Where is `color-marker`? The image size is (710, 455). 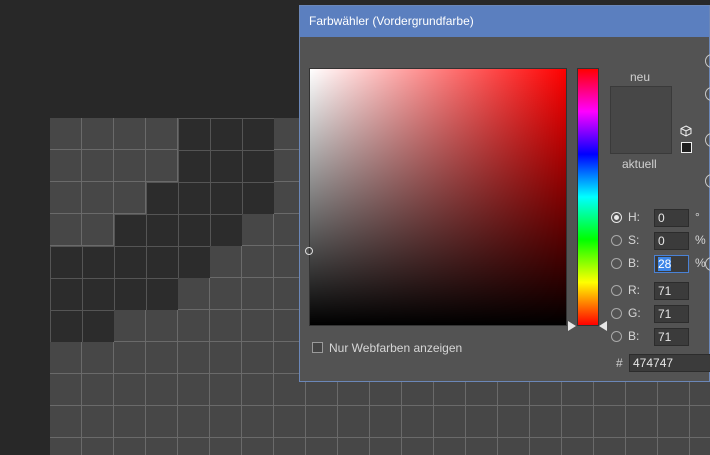
color-marker is located at coordinates (309, 251).